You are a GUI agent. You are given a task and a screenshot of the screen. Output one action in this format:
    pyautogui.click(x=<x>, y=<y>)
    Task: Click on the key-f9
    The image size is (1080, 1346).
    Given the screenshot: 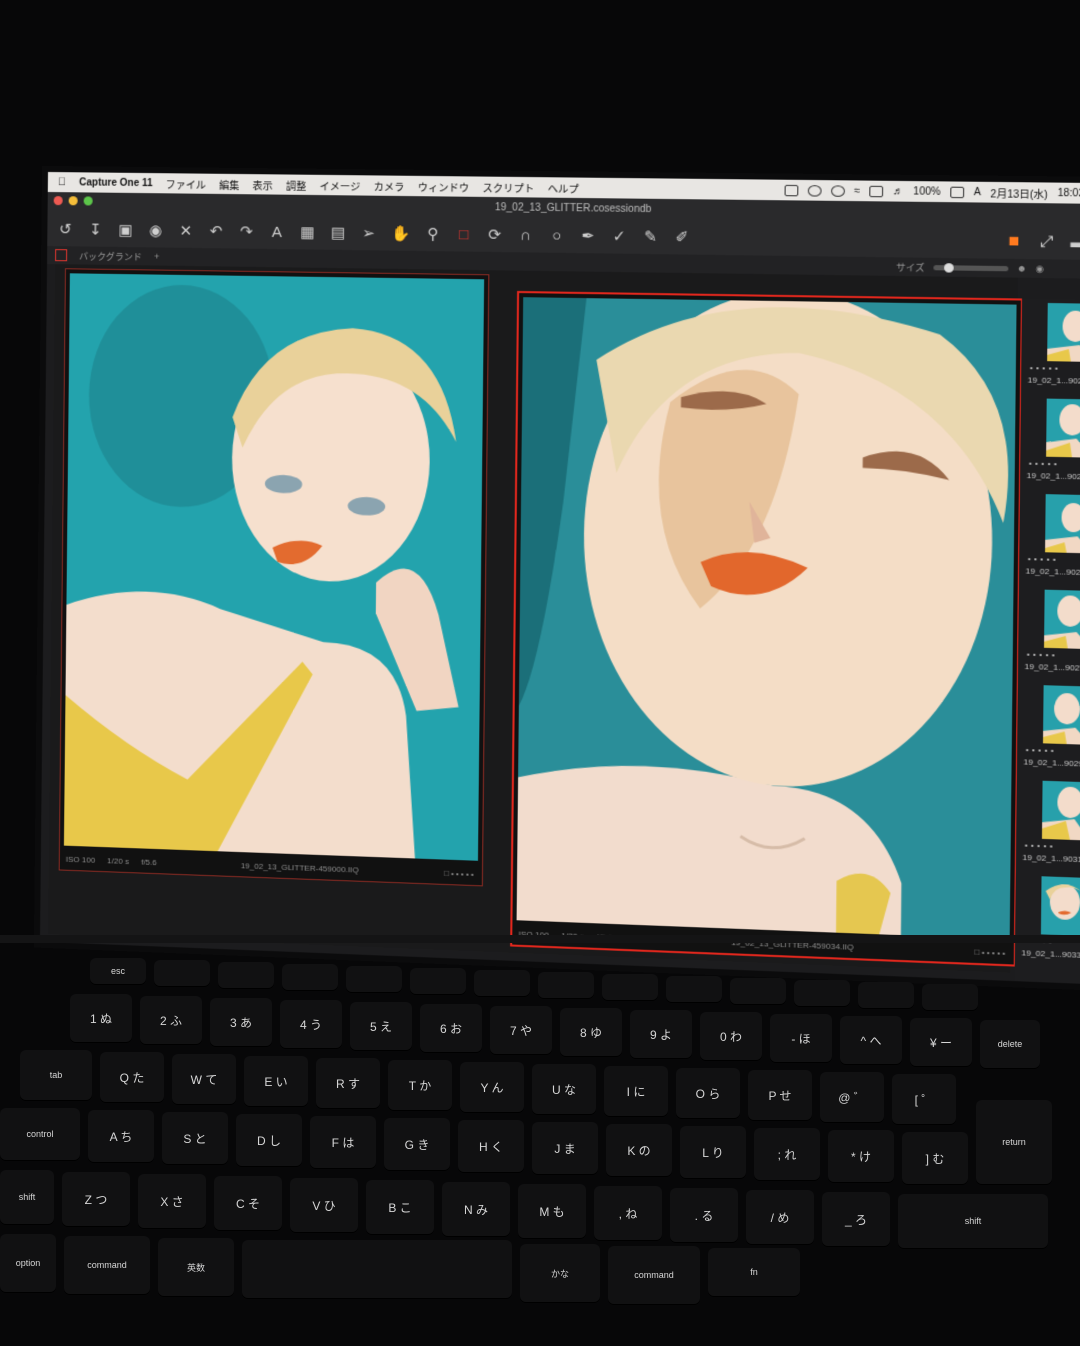 What is the action you would take?
    pyautogui.click(x=694, y=989)
    